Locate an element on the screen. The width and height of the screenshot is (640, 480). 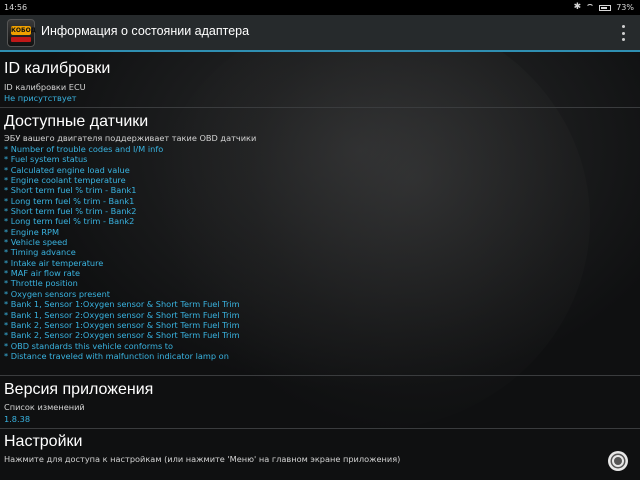
bluetooth-icon: ✱ is located at coordinates (577, 7).